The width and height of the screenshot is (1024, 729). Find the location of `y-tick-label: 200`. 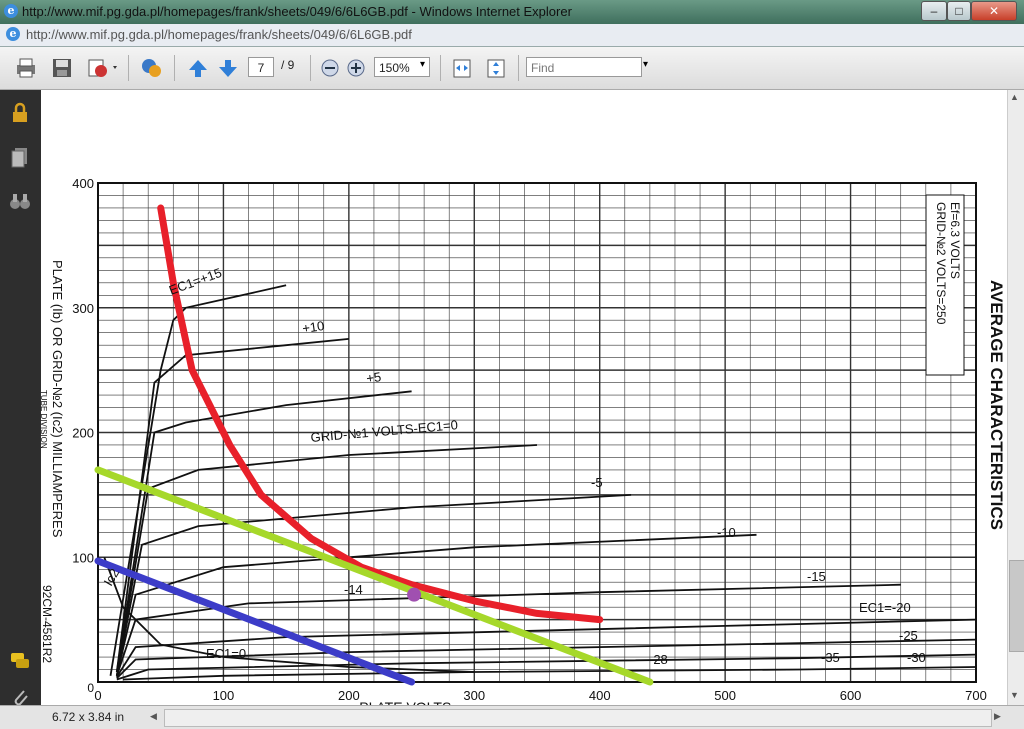

y-tick-label: 200 is located at coordinates (83, 433).